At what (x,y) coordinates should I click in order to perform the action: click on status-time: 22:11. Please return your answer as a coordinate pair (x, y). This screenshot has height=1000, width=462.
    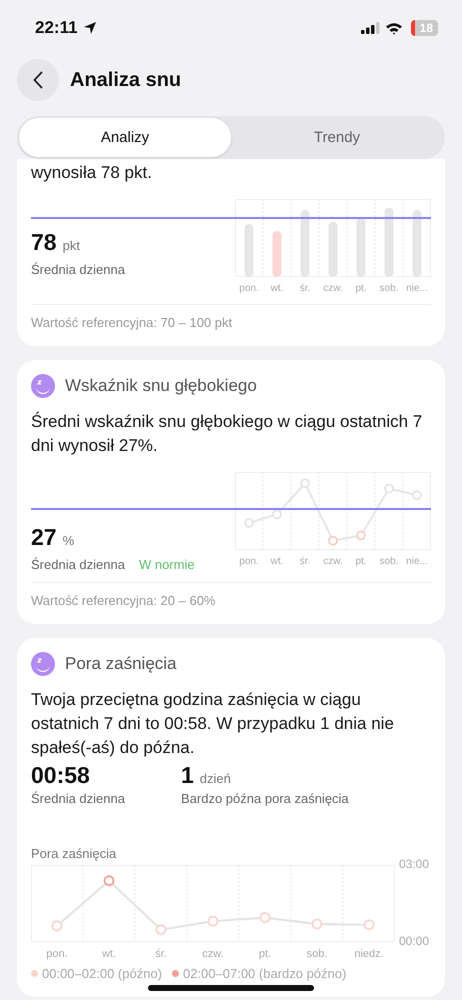
    Looking at the image, I should click on (56, 28).